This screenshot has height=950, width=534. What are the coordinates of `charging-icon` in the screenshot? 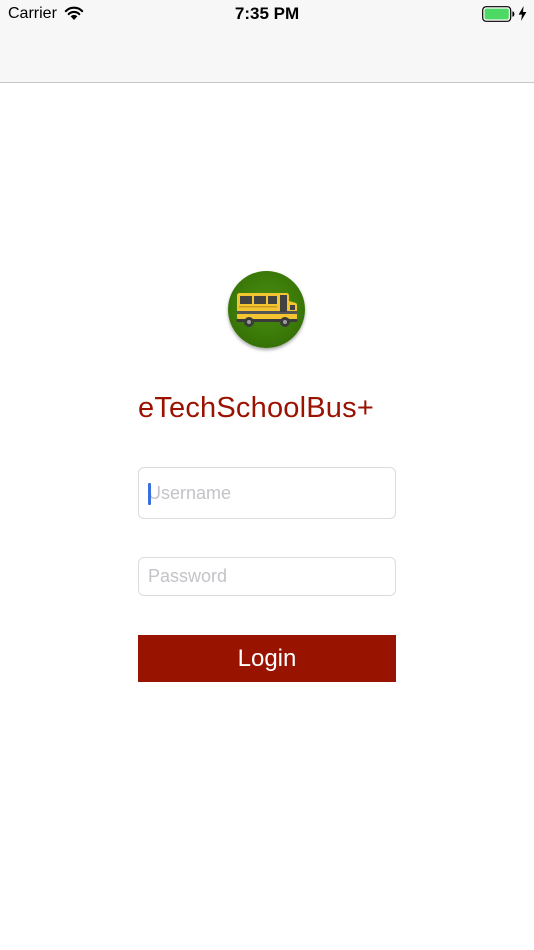 It's located at (522, 13).